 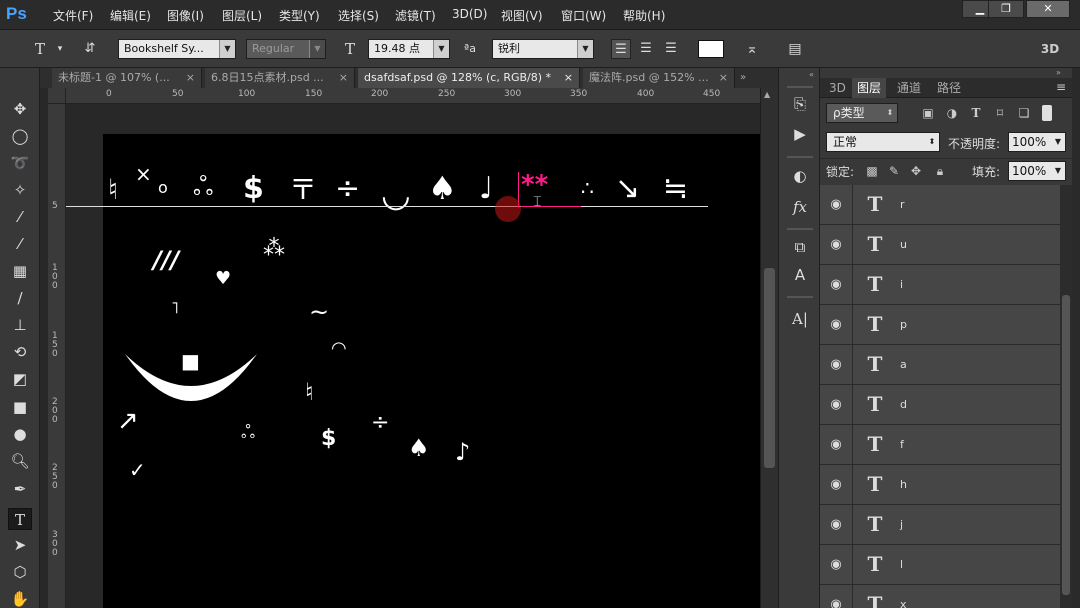 I want to click on layer-row: ◉ T r, so click(x=940, y=205).